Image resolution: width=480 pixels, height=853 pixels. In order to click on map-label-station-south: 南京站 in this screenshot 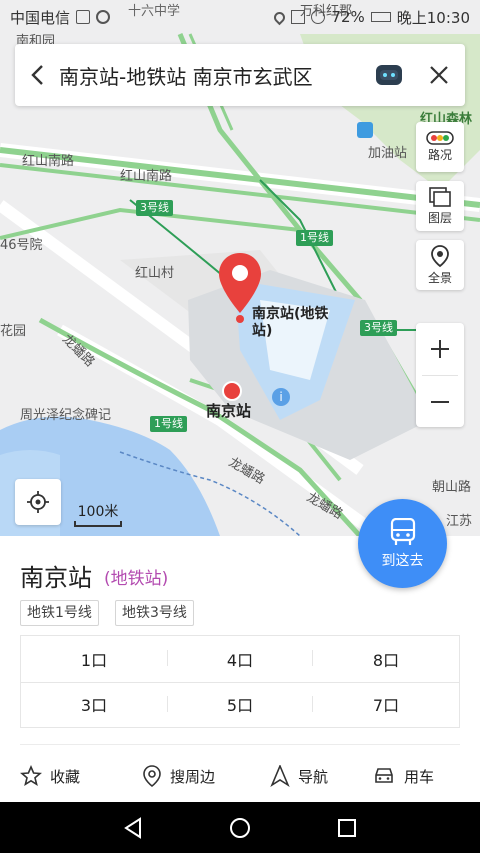, I will do `click(229, 411)`.